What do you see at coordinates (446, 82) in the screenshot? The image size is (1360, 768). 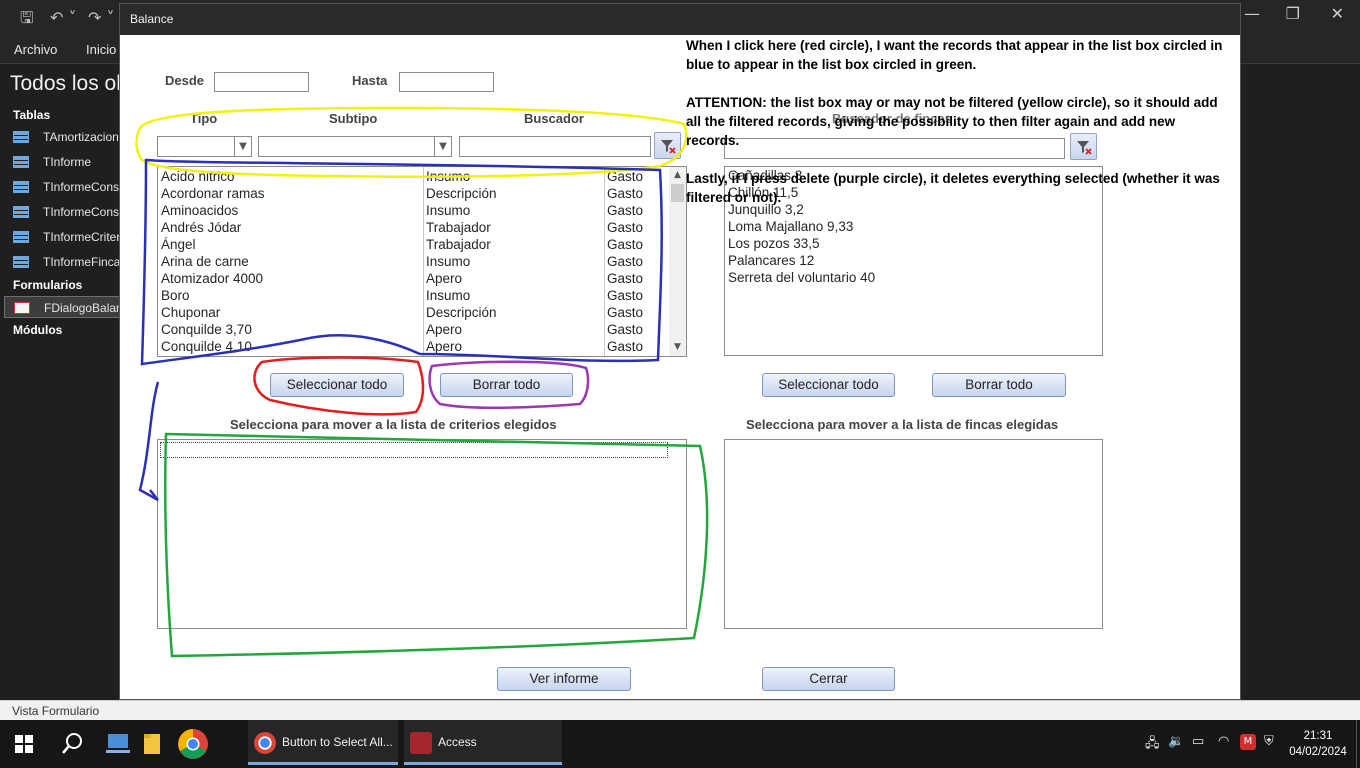 I see `hasta-input` at bounding box center [446, 82].